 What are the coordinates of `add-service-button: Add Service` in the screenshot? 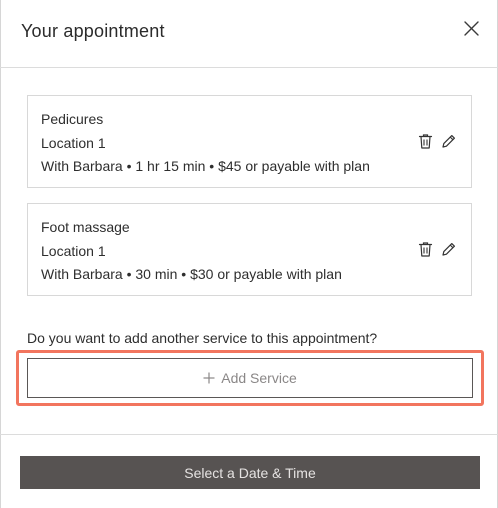 It's located at (250, 378).